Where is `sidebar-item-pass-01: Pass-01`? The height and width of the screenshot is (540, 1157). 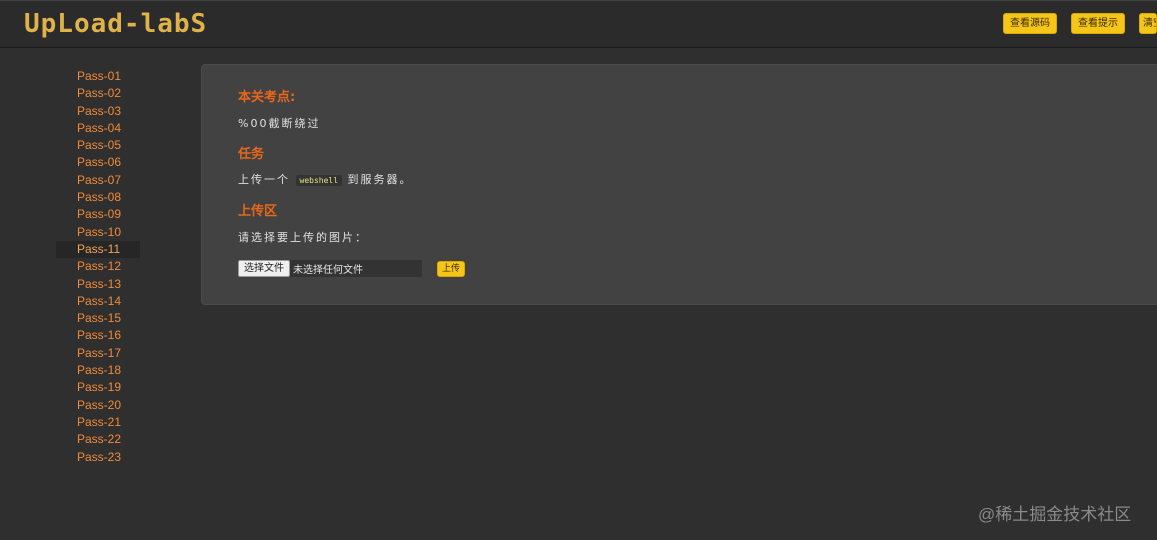 sidebar-item-pass-01: Pass-01 is located at coordinates (98, 76).